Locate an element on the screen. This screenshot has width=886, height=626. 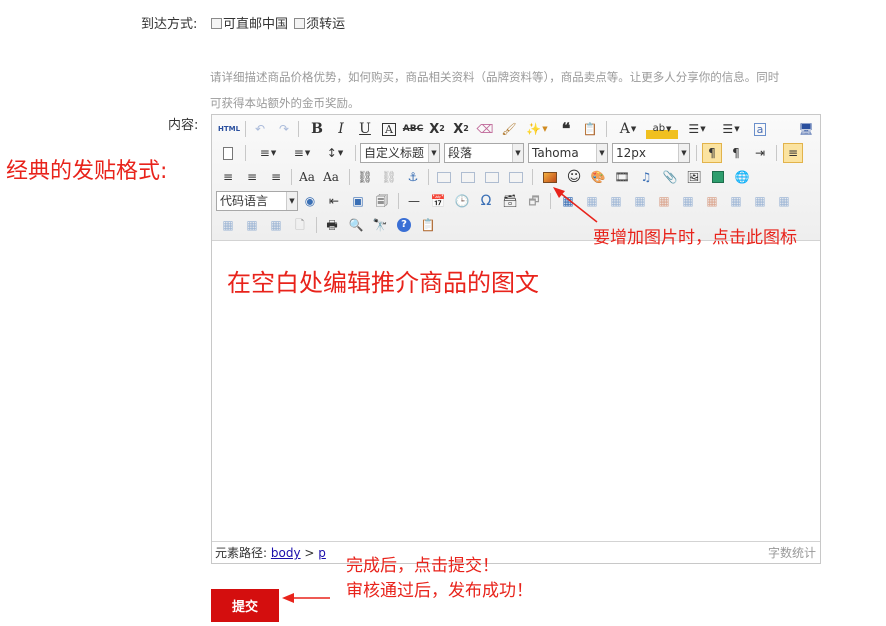
preview-icon: 🔍 is located at coordinates (356, 225).